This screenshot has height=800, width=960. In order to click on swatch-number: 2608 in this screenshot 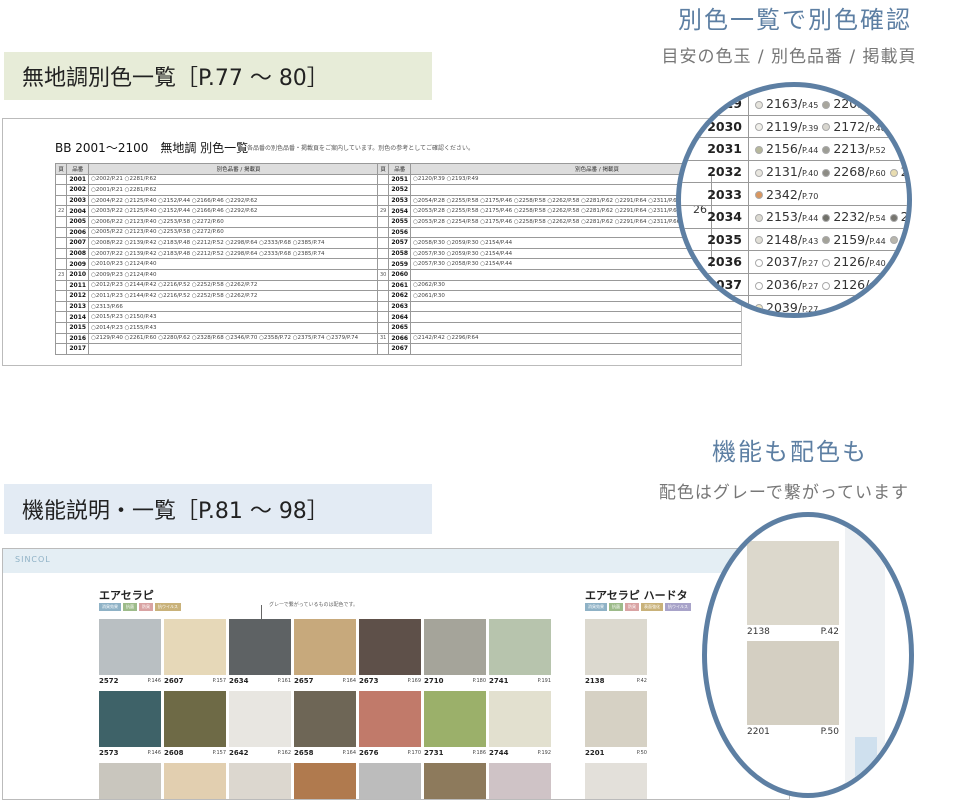, I will do `click(174, 753)`.